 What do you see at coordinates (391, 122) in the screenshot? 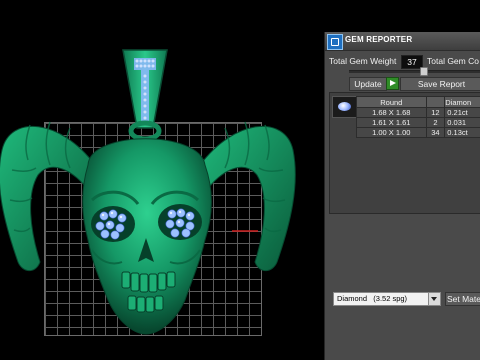
I see `row-size: 1.61 X 1.61` at bounding box center [391, 122].